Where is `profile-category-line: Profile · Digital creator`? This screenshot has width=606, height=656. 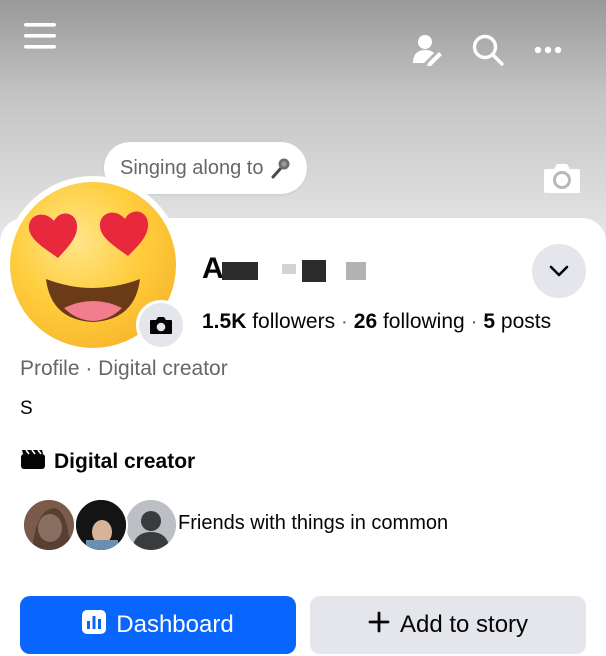 profile-category-line: Profile · Digital creator is located at coordinates (124, 368).